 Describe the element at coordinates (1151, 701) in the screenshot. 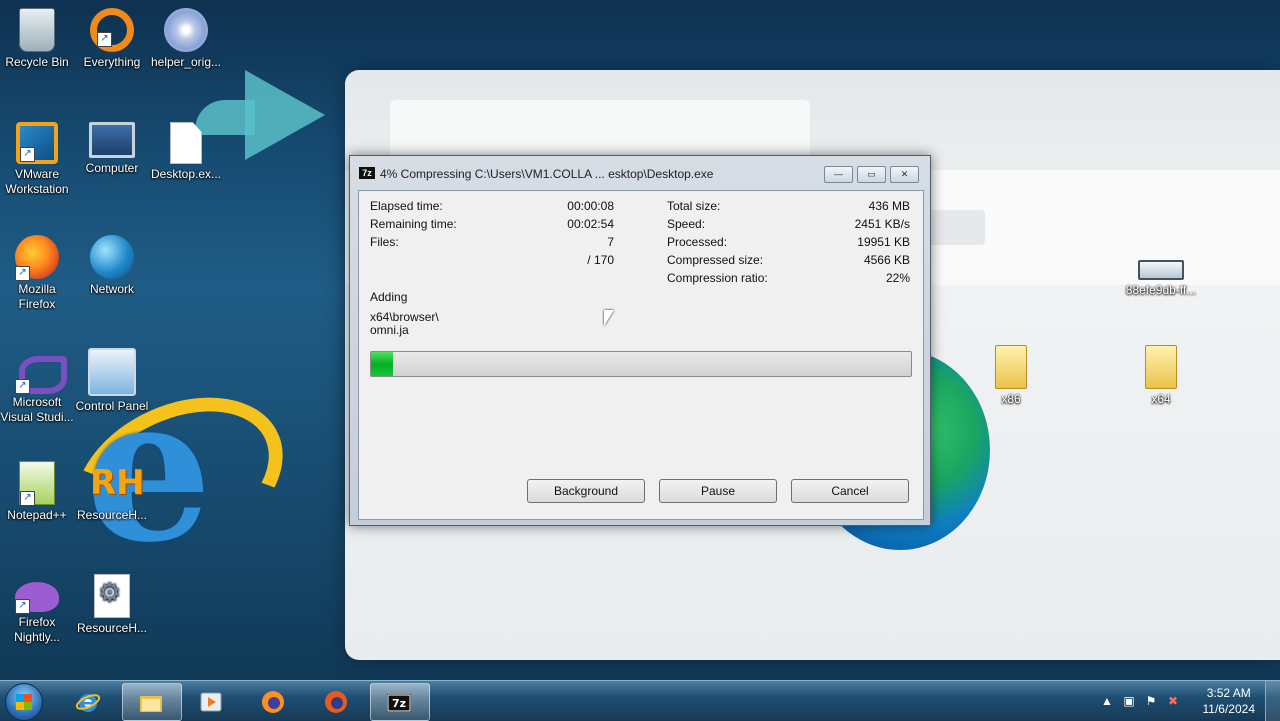

I see `action-center-flag-icon: ⚑` at that location.